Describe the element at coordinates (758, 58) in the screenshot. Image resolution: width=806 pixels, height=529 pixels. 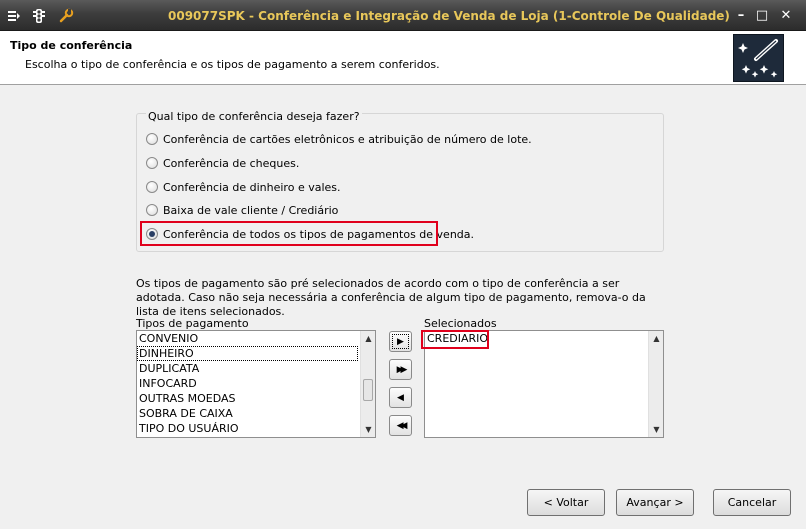
I see `magic-wand-icon` at that location.